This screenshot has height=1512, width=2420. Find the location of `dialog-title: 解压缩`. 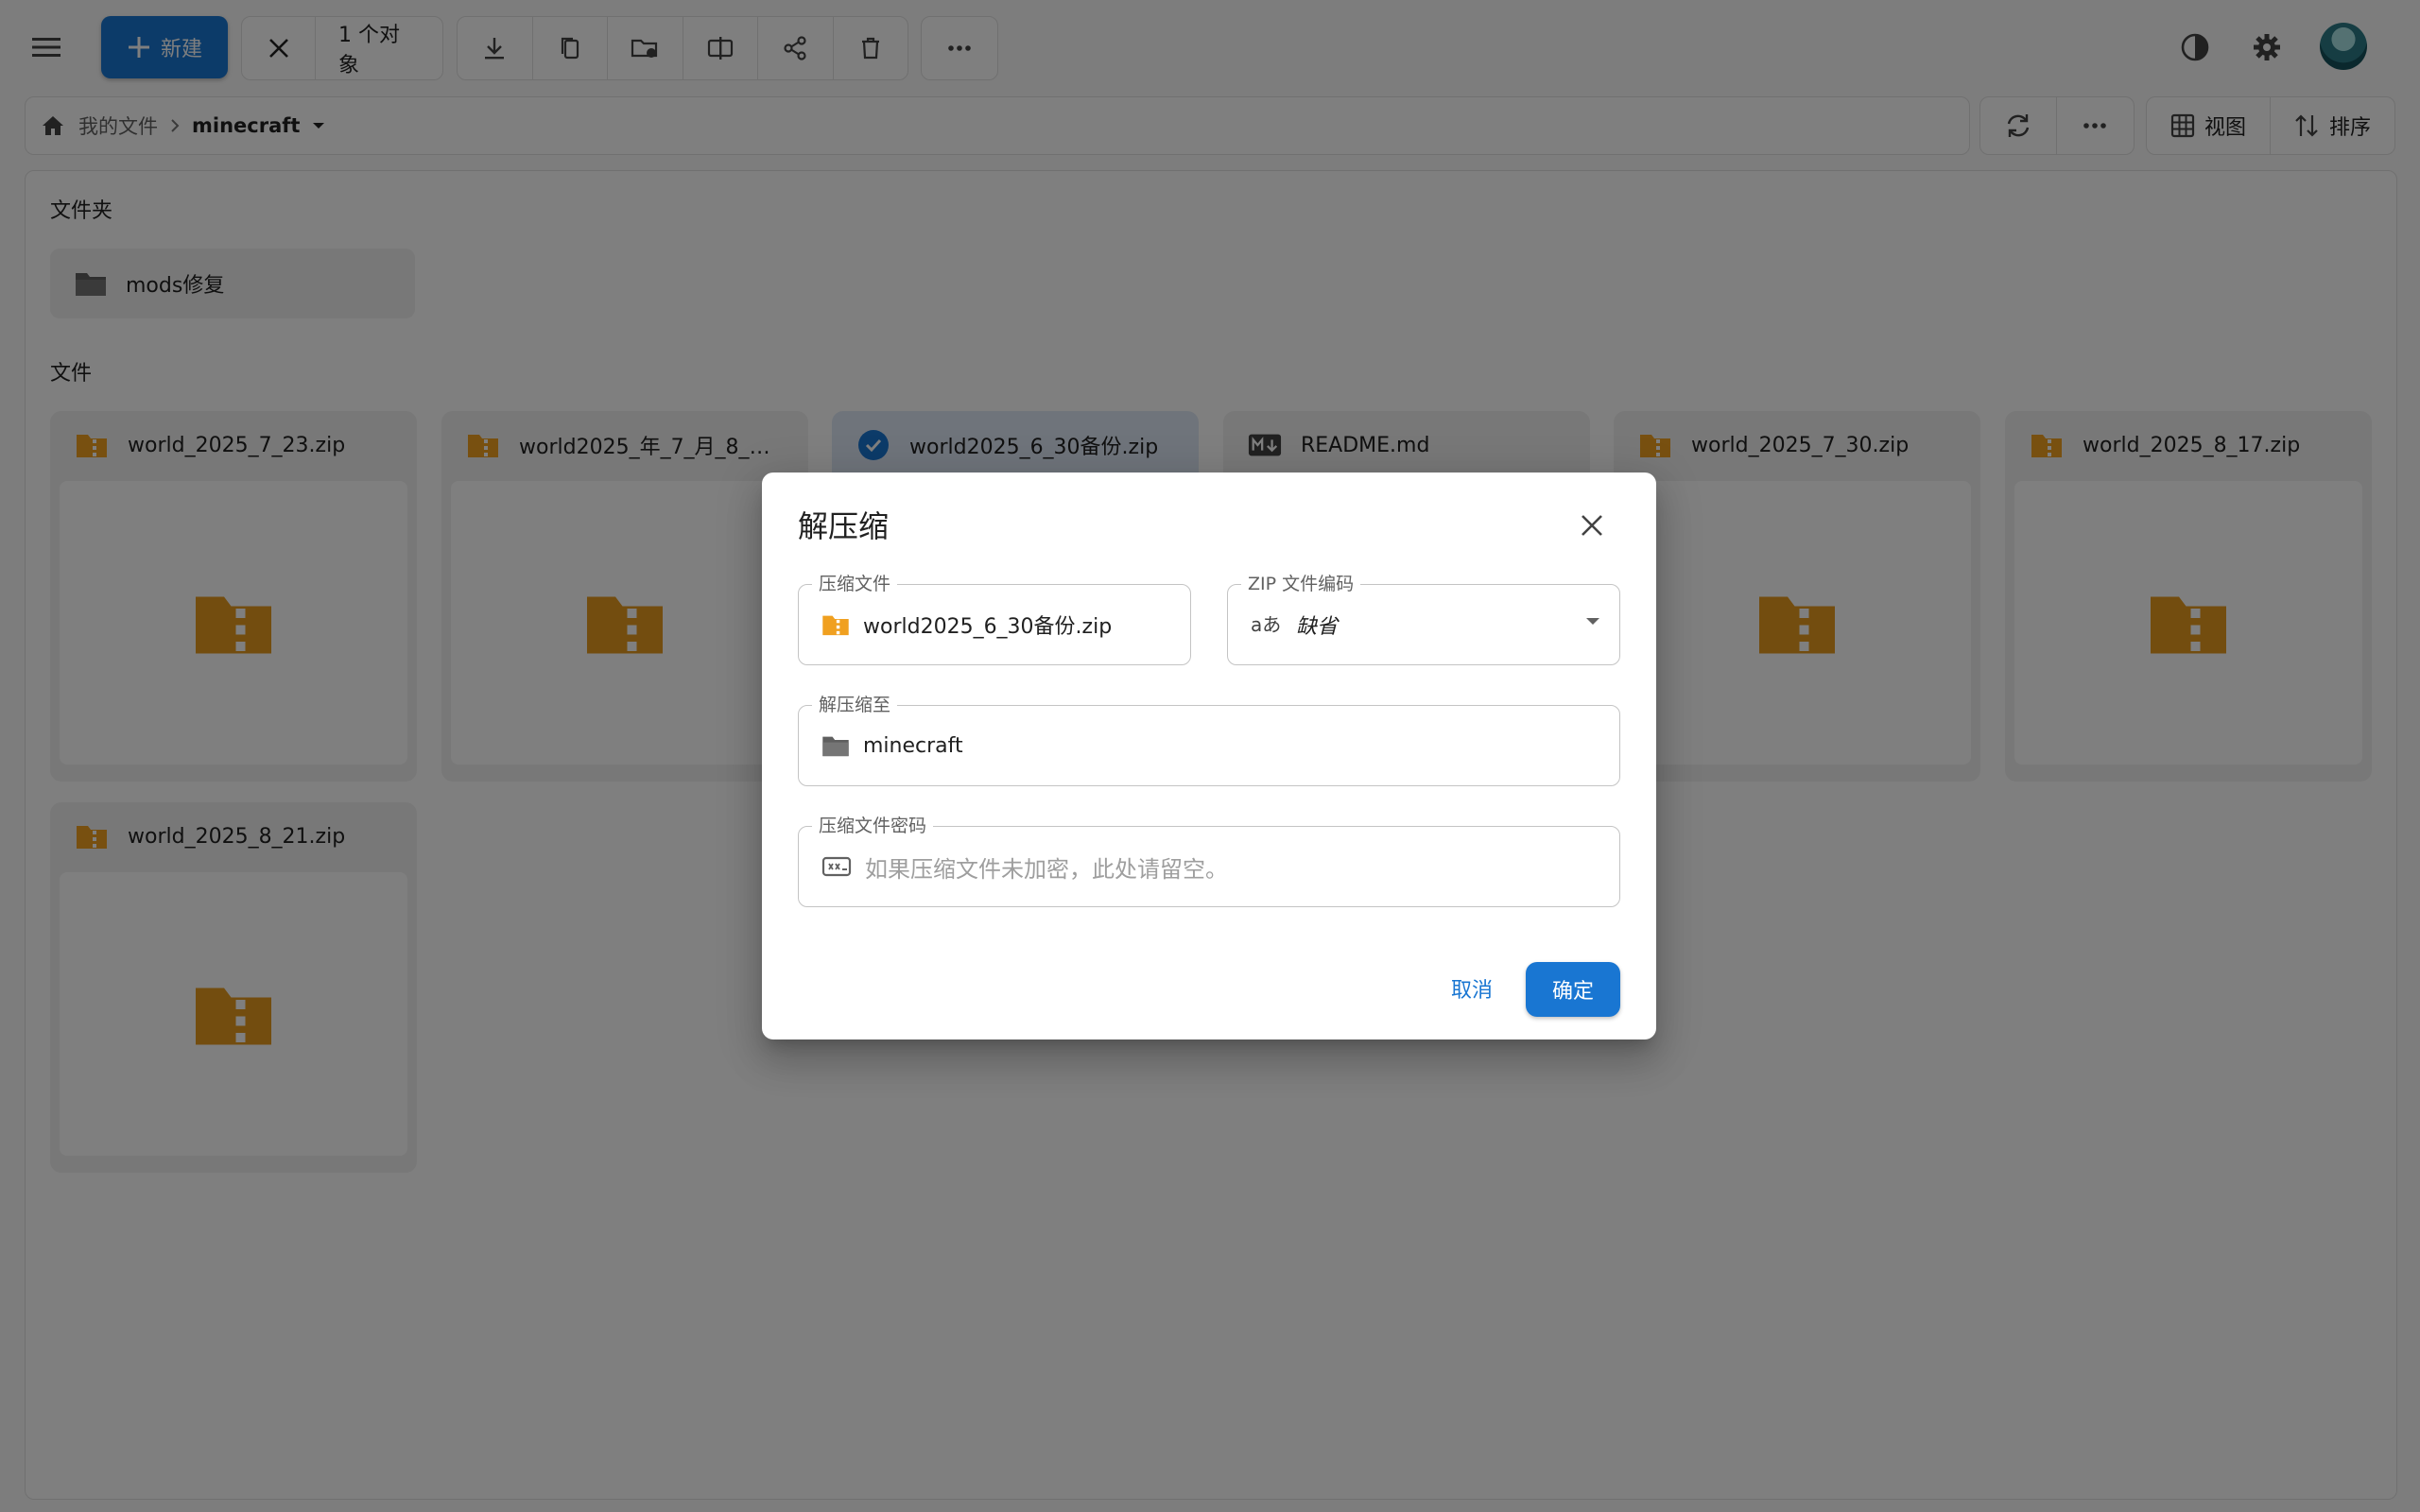

dialog-title: 解压缩 is located at coordinates (844, 526).